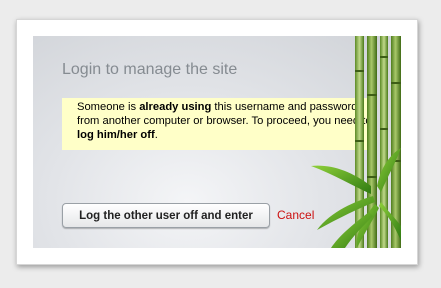 The image size is (441, 288). What do you see at coordinates (166, 215) in the screenshot?
I see `log-other-user-off-button: Log the other user off and enter` at bounding box center [166, 215].